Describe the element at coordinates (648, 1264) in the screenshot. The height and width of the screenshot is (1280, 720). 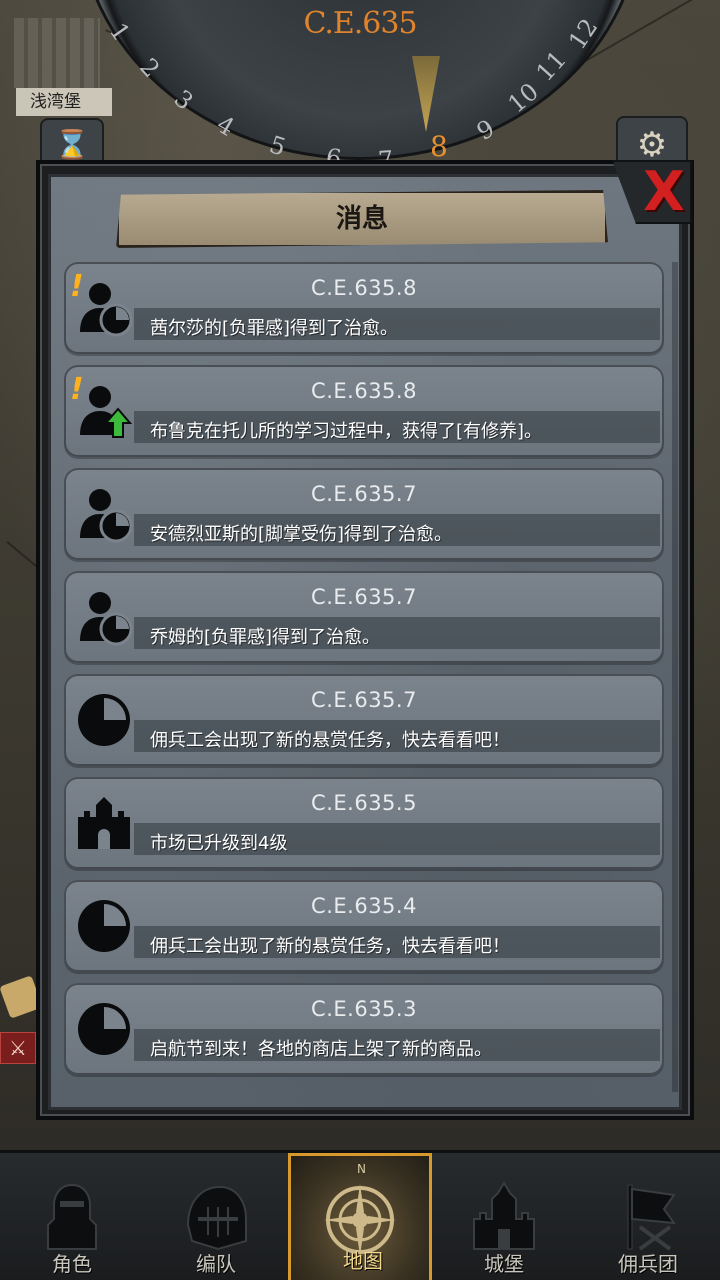
I see `nav-label: 佣兵团` at that location.